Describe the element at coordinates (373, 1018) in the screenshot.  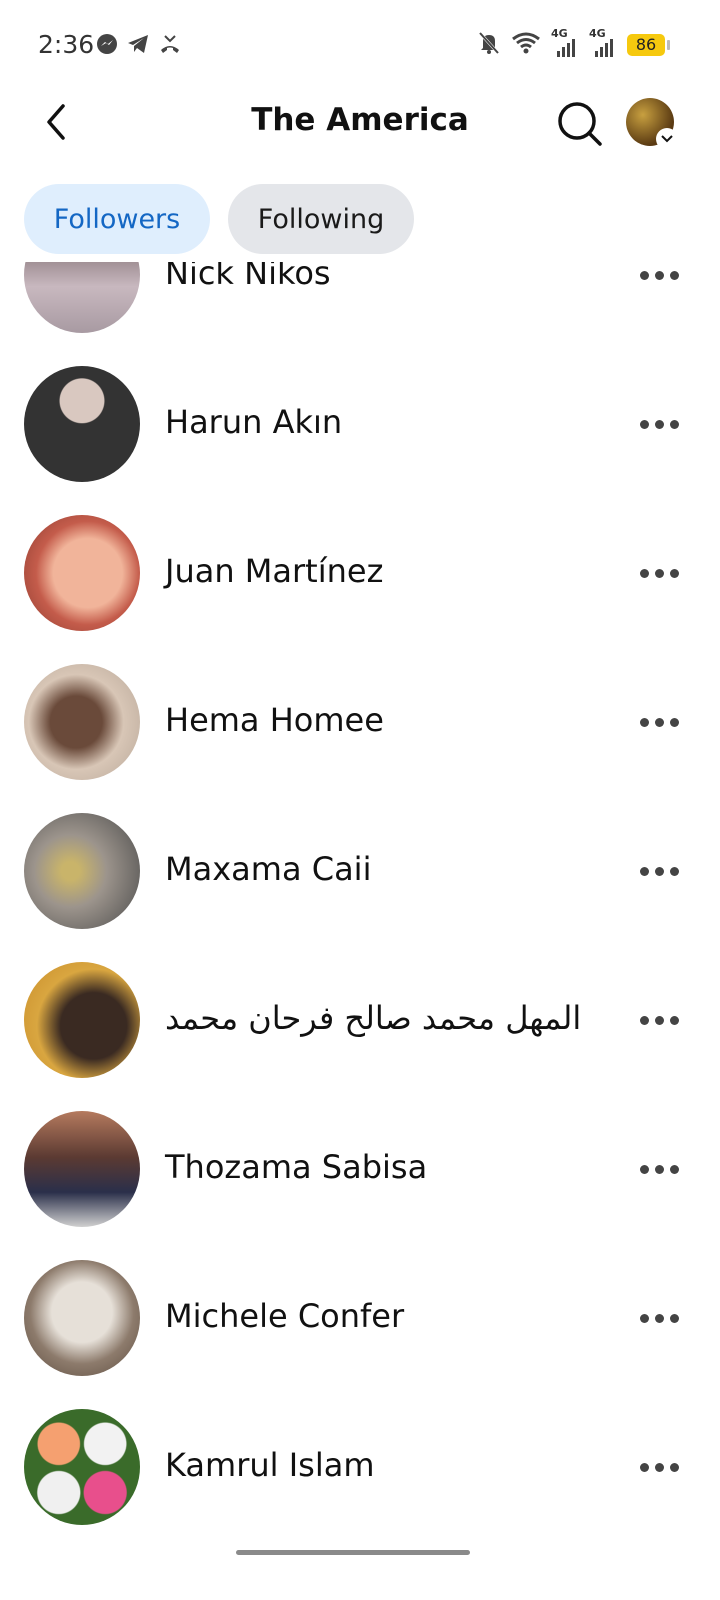
I see `follower-name: المهل محمد صالح فرحان محمد` at that location.